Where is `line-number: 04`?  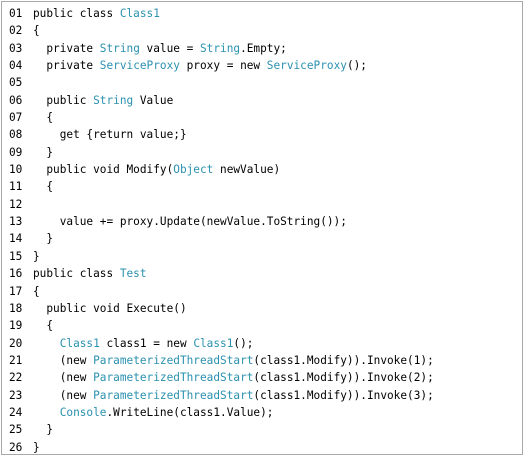
line-number: 04 is located at coordinates (16, 66).